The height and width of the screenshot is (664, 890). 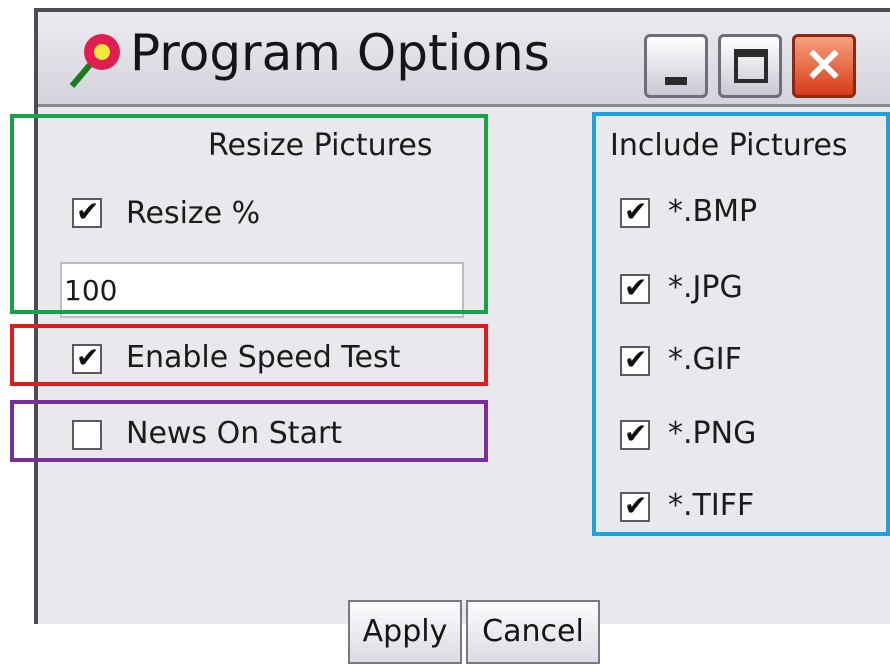 I want to click on window-title: Program Options, so click(x=340, y=53).